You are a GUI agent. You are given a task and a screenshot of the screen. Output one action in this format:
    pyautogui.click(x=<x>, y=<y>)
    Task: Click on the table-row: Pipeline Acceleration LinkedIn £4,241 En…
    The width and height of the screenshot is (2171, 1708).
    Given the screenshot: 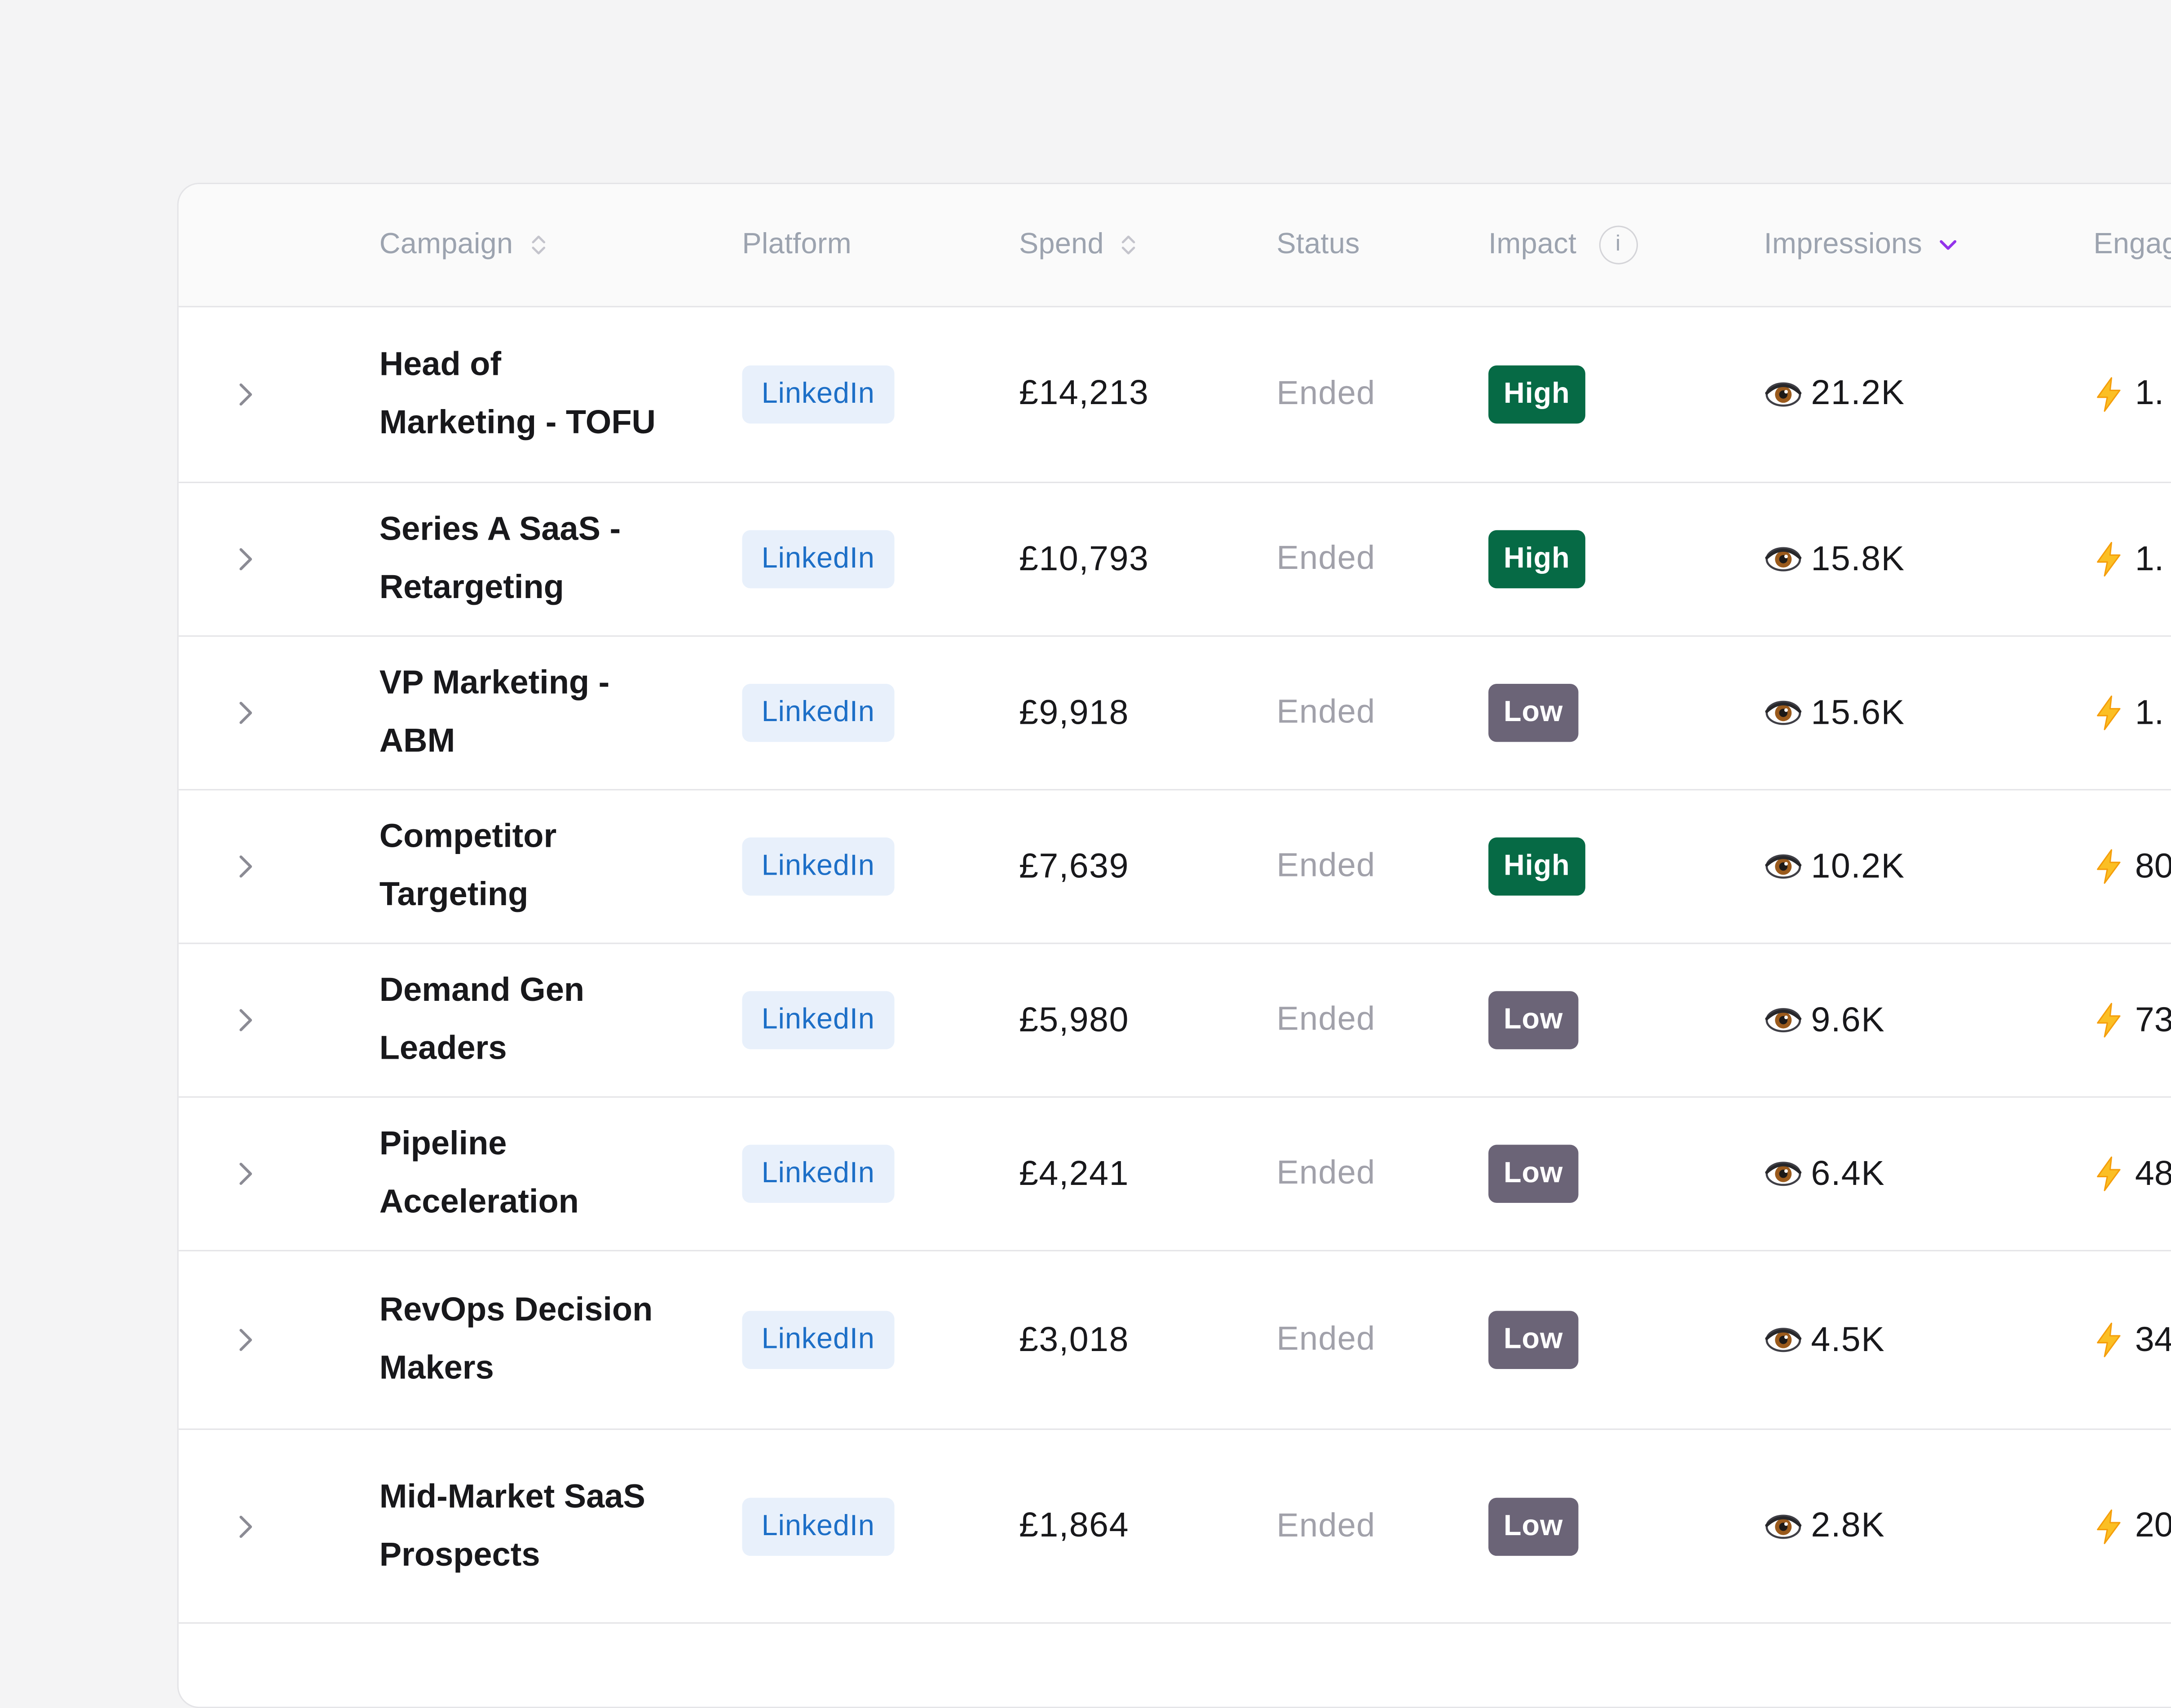 What is the action you would take?
    pyautogui.click(x=1174, y=1174)
    